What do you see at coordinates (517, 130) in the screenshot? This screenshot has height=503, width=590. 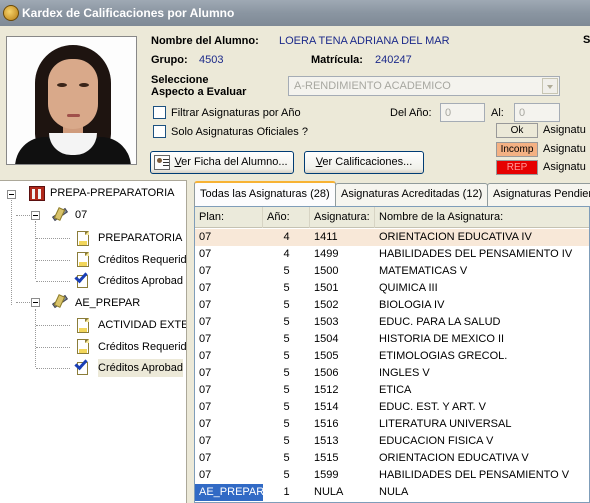 I see `legend-ok-box: Ok` at bounding box center [517, 130].